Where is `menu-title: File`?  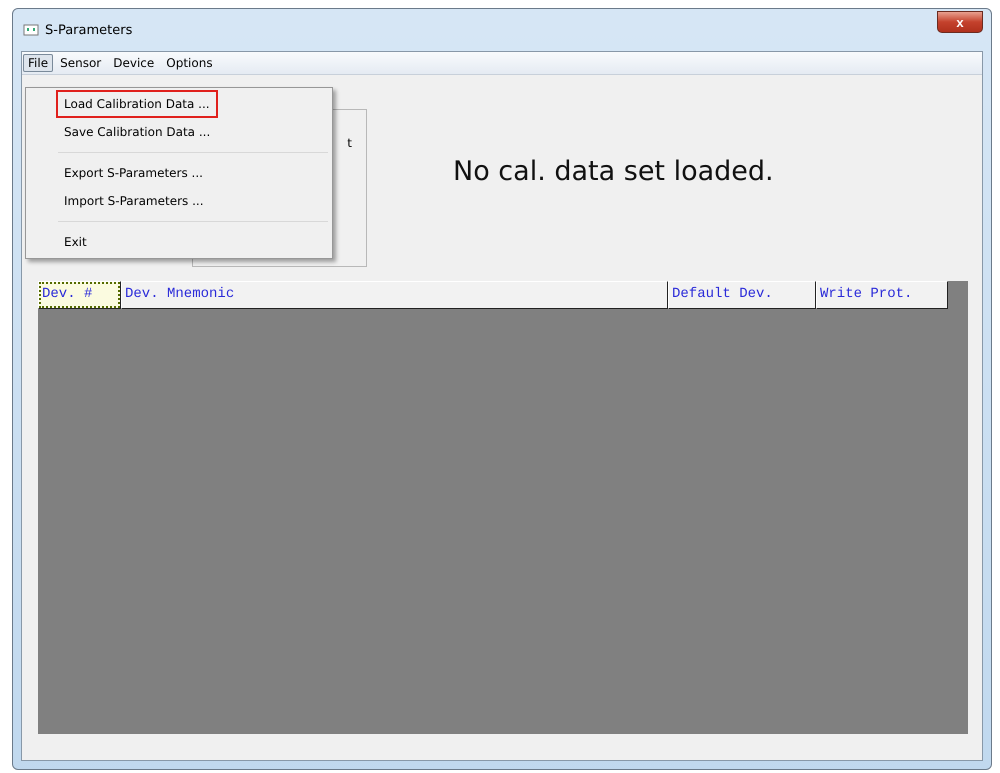
menu-title: File is located at coordinates (38, 63).